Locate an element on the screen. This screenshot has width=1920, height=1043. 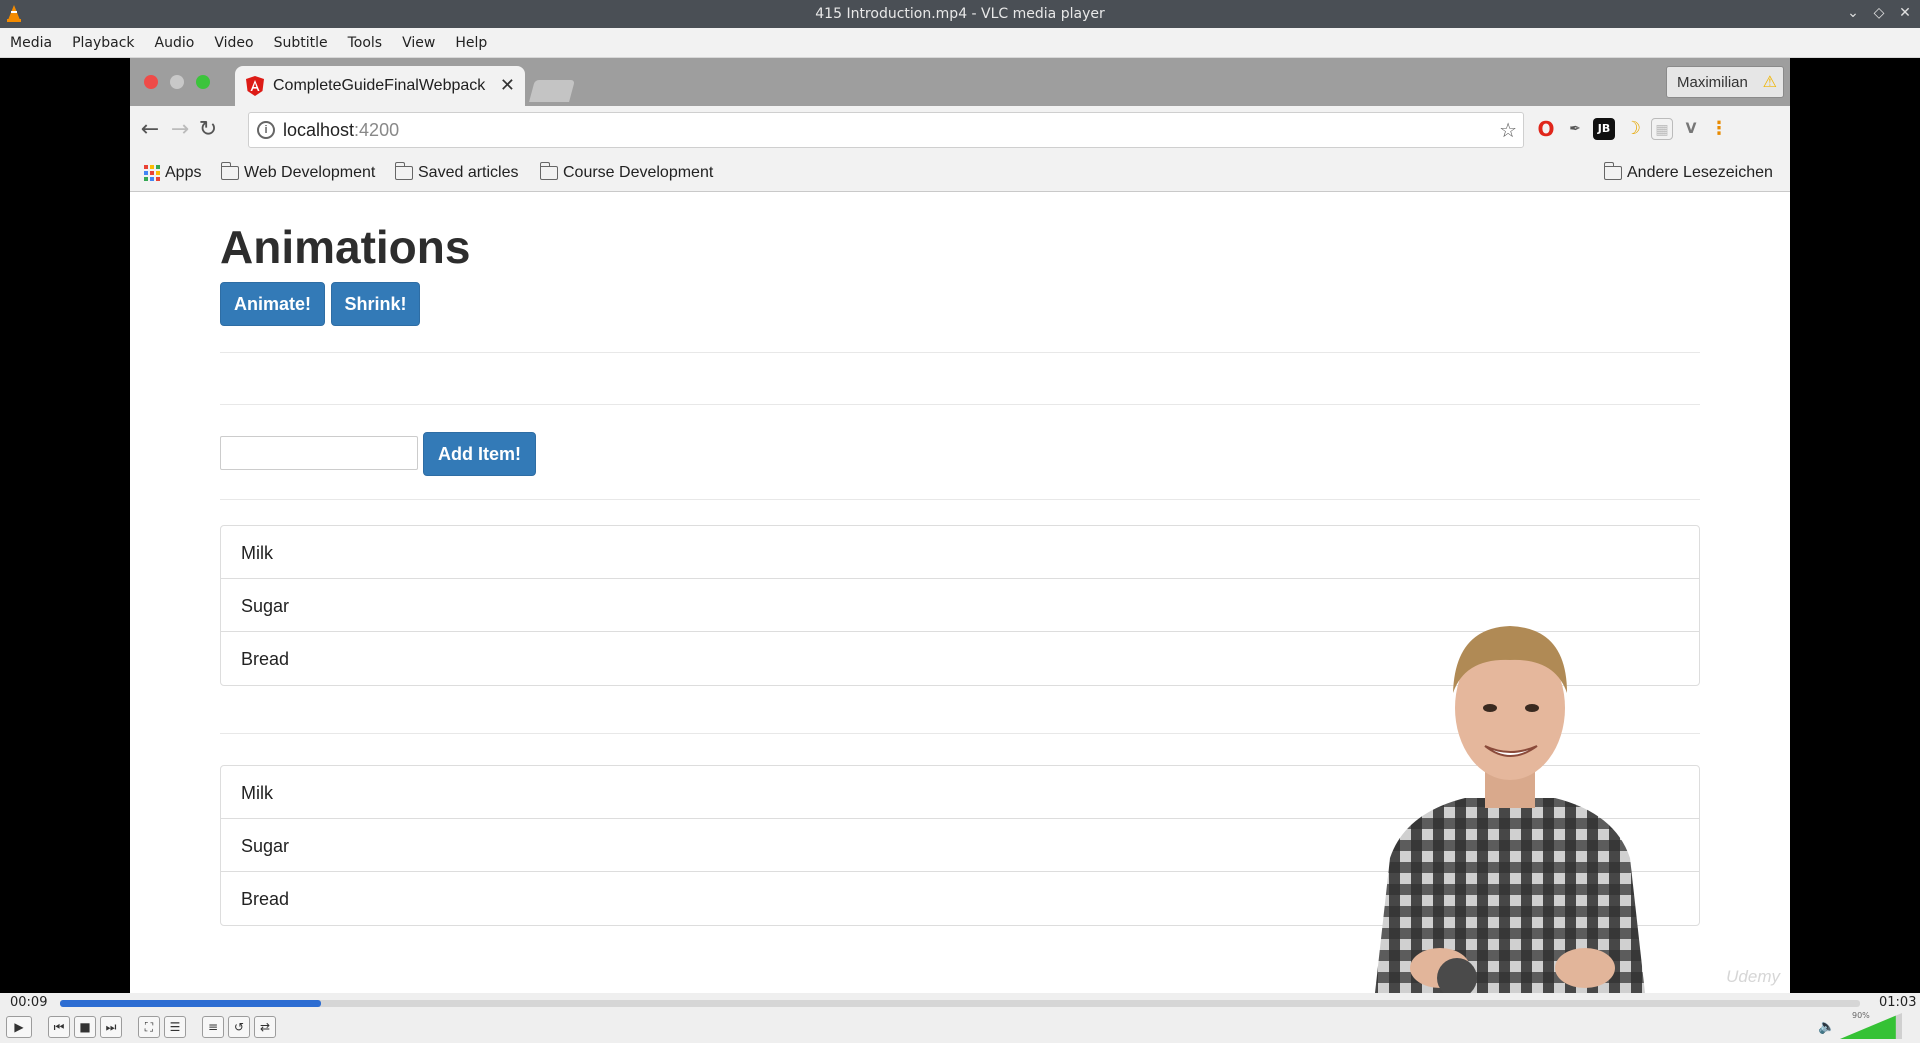
bookmark-label: Saved articles is located at coordinates (468, 172).